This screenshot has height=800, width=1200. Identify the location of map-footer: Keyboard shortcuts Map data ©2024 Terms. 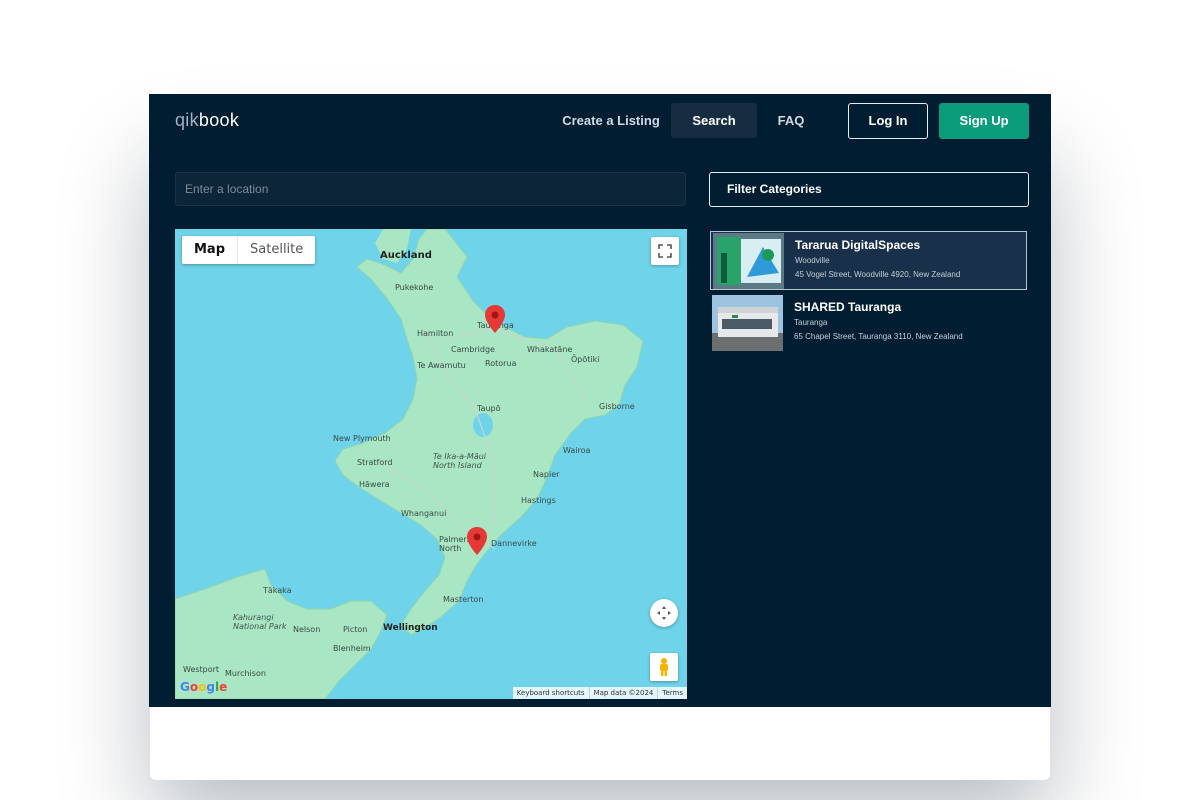
(599, 693).